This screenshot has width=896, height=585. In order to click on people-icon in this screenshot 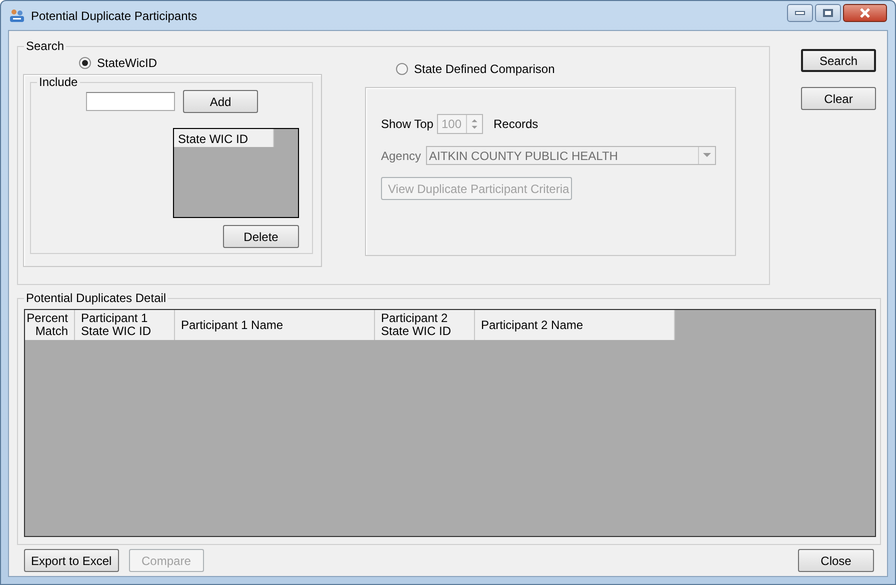, I will do `click(17, 15)`.